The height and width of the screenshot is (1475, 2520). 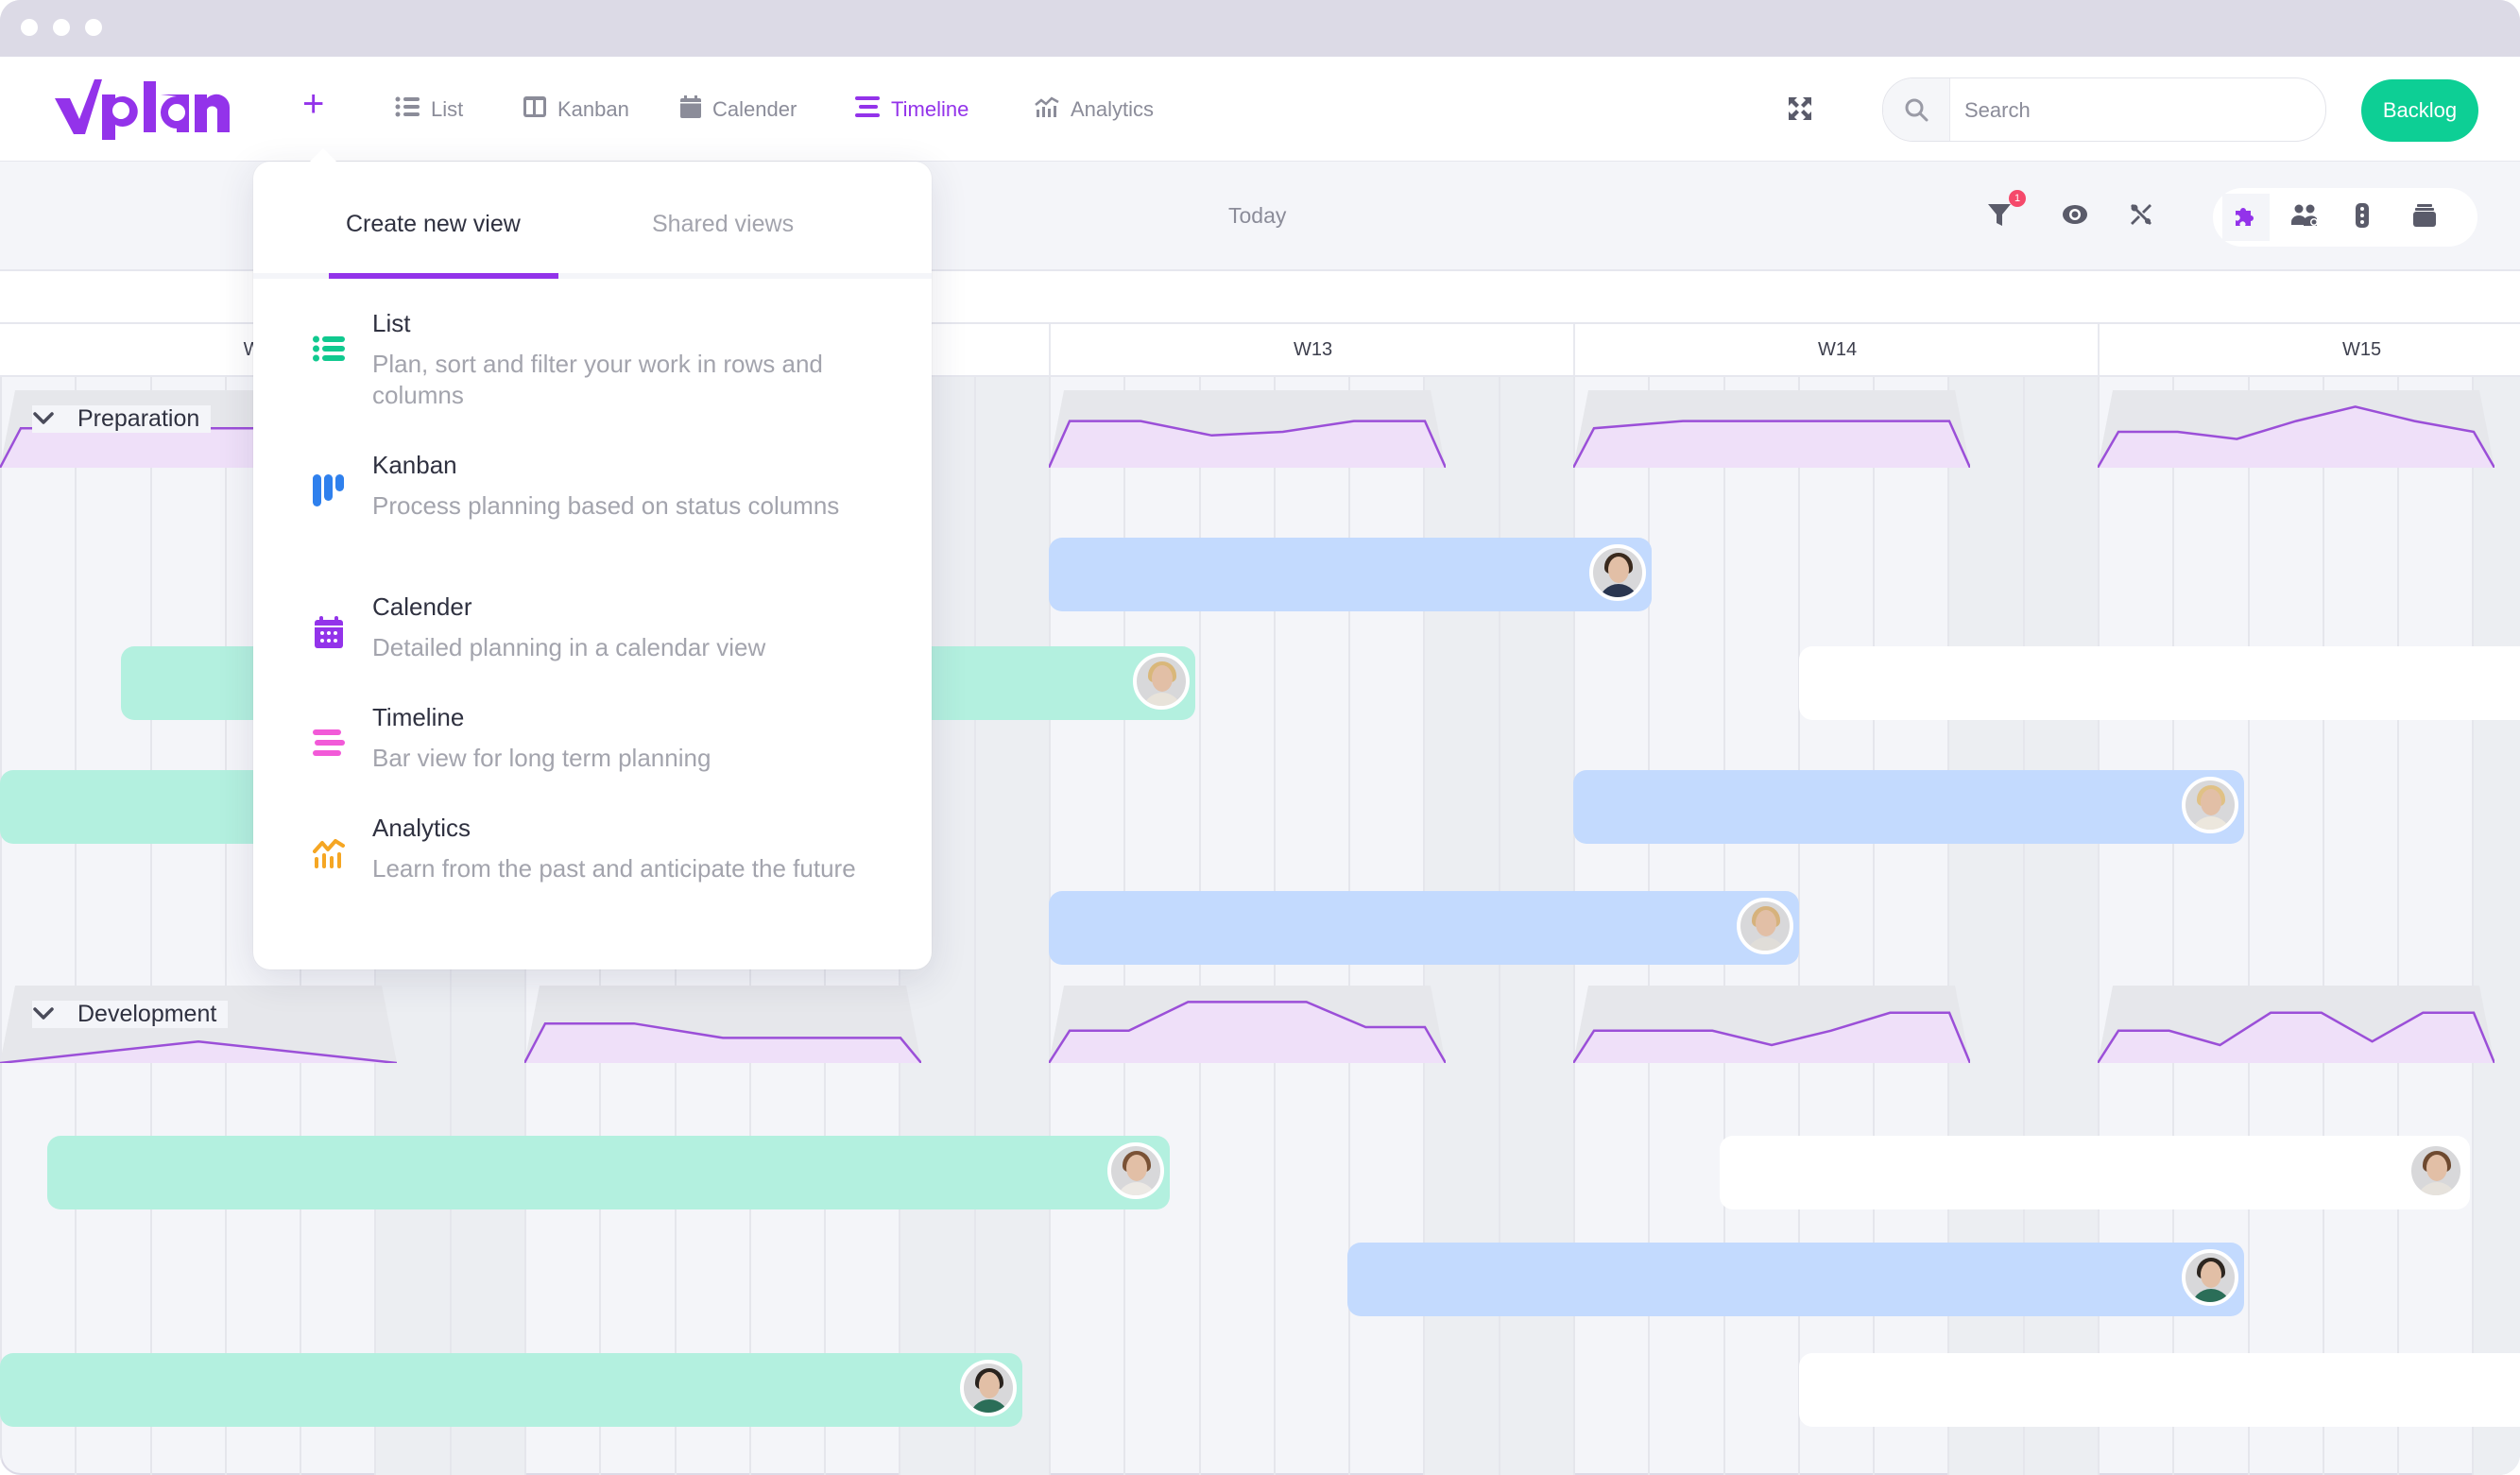 I want to click on users-gear-icon, so click(x=2305, y=217).